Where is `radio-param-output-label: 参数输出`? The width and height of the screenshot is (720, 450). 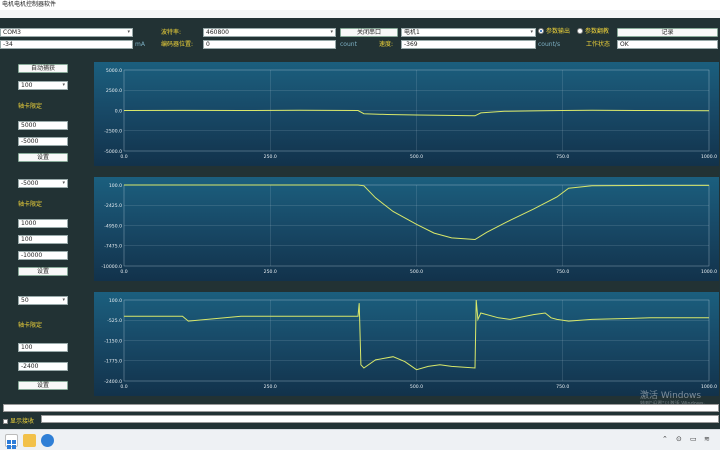 radio-param-output-label: 参数输出 is located at coordinates (558, 31).